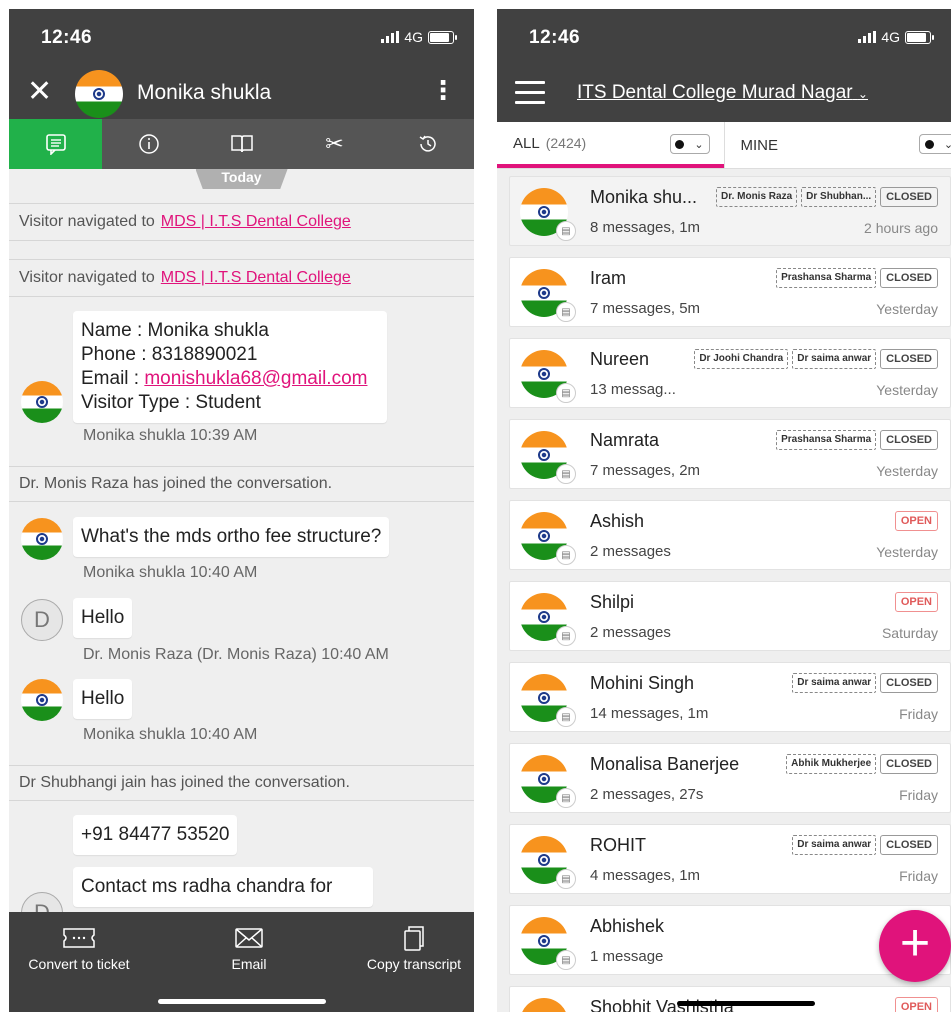 This screenshot has width=951, height=1012. I want to click on tag-group: Dr. Monis Raza Dr Shubhan... CLOSED, so click(827, 197).